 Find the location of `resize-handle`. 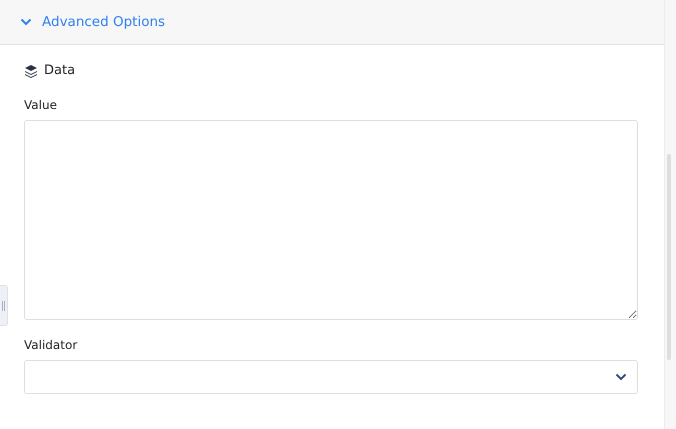

resize-handle is located at coordinates (4, 305).